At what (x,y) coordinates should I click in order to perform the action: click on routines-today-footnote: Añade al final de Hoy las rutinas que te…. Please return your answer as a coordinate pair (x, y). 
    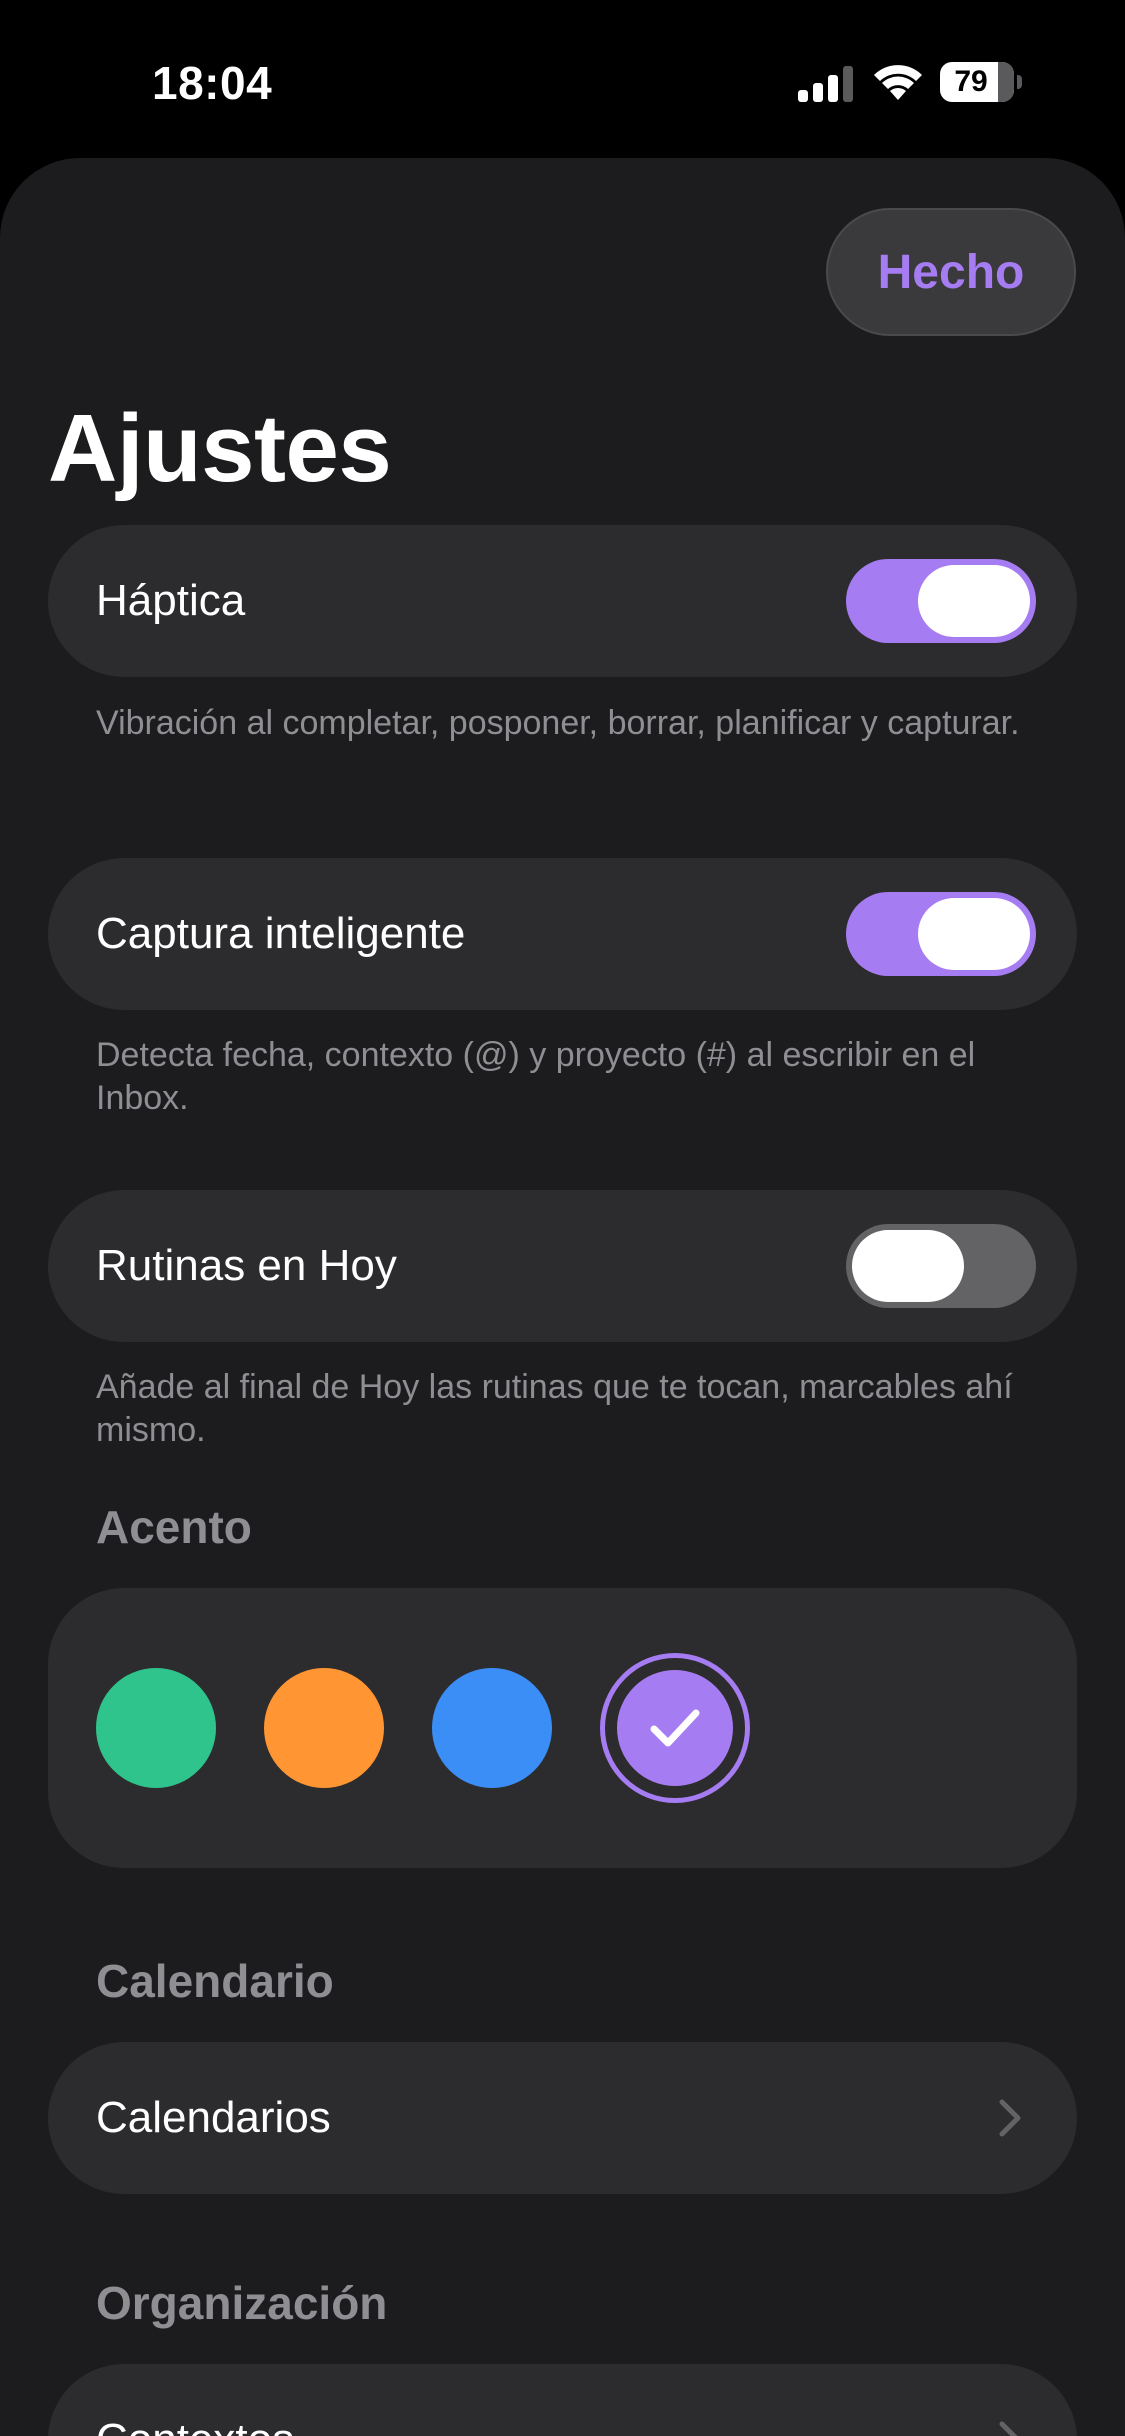
    Looking at the image, I should click on (554, 1408).